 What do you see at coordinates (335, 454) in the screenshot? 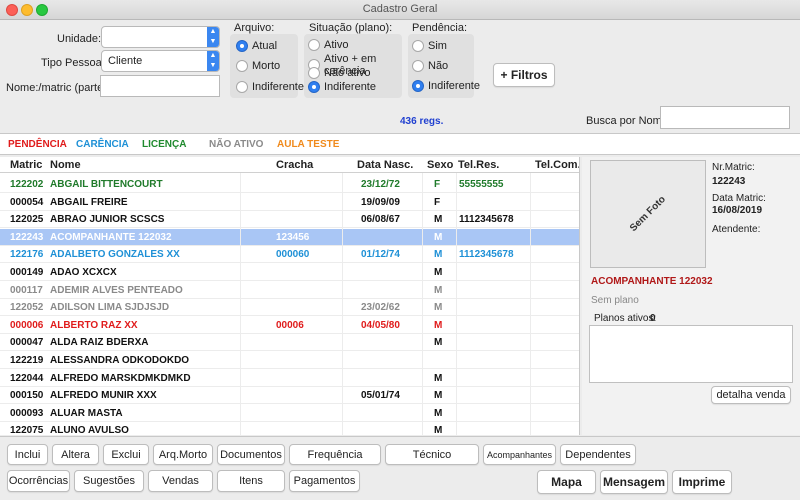
I see `frequencia-button: Frequência` at bounding box center [335, 454].